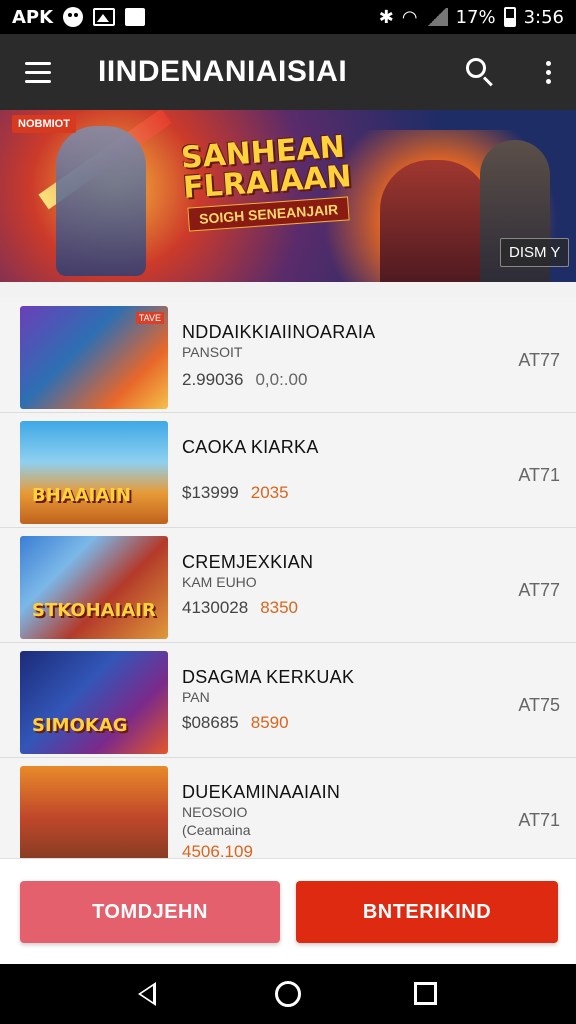  I want to click on status-time: 3:56, so click(543, 17).